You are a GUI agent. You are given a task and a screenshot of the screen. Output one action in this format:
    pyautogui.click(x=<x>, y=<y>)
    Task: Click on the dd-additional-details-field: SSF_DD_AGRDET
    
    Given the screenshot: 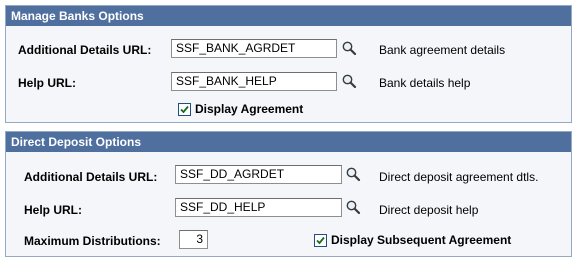 What is the action you would take?
    pyautogui.click(x=258, y=174)
    